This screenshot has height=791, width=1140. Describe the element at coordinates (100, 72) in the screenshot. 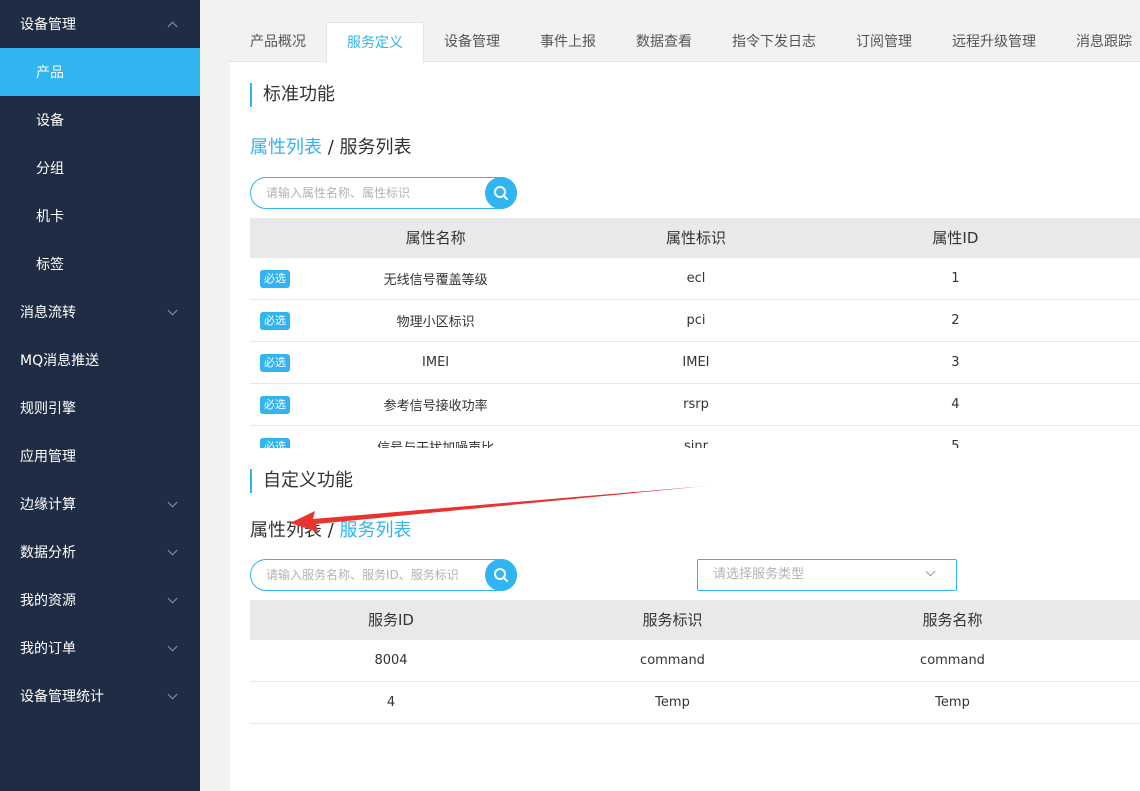

I see `sidebar-item: 产品` at that location.